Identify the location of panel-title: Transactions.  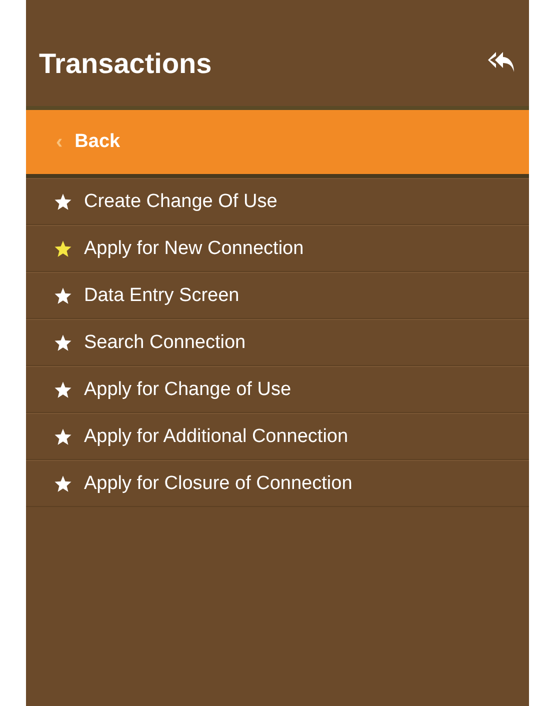
(125, 64).